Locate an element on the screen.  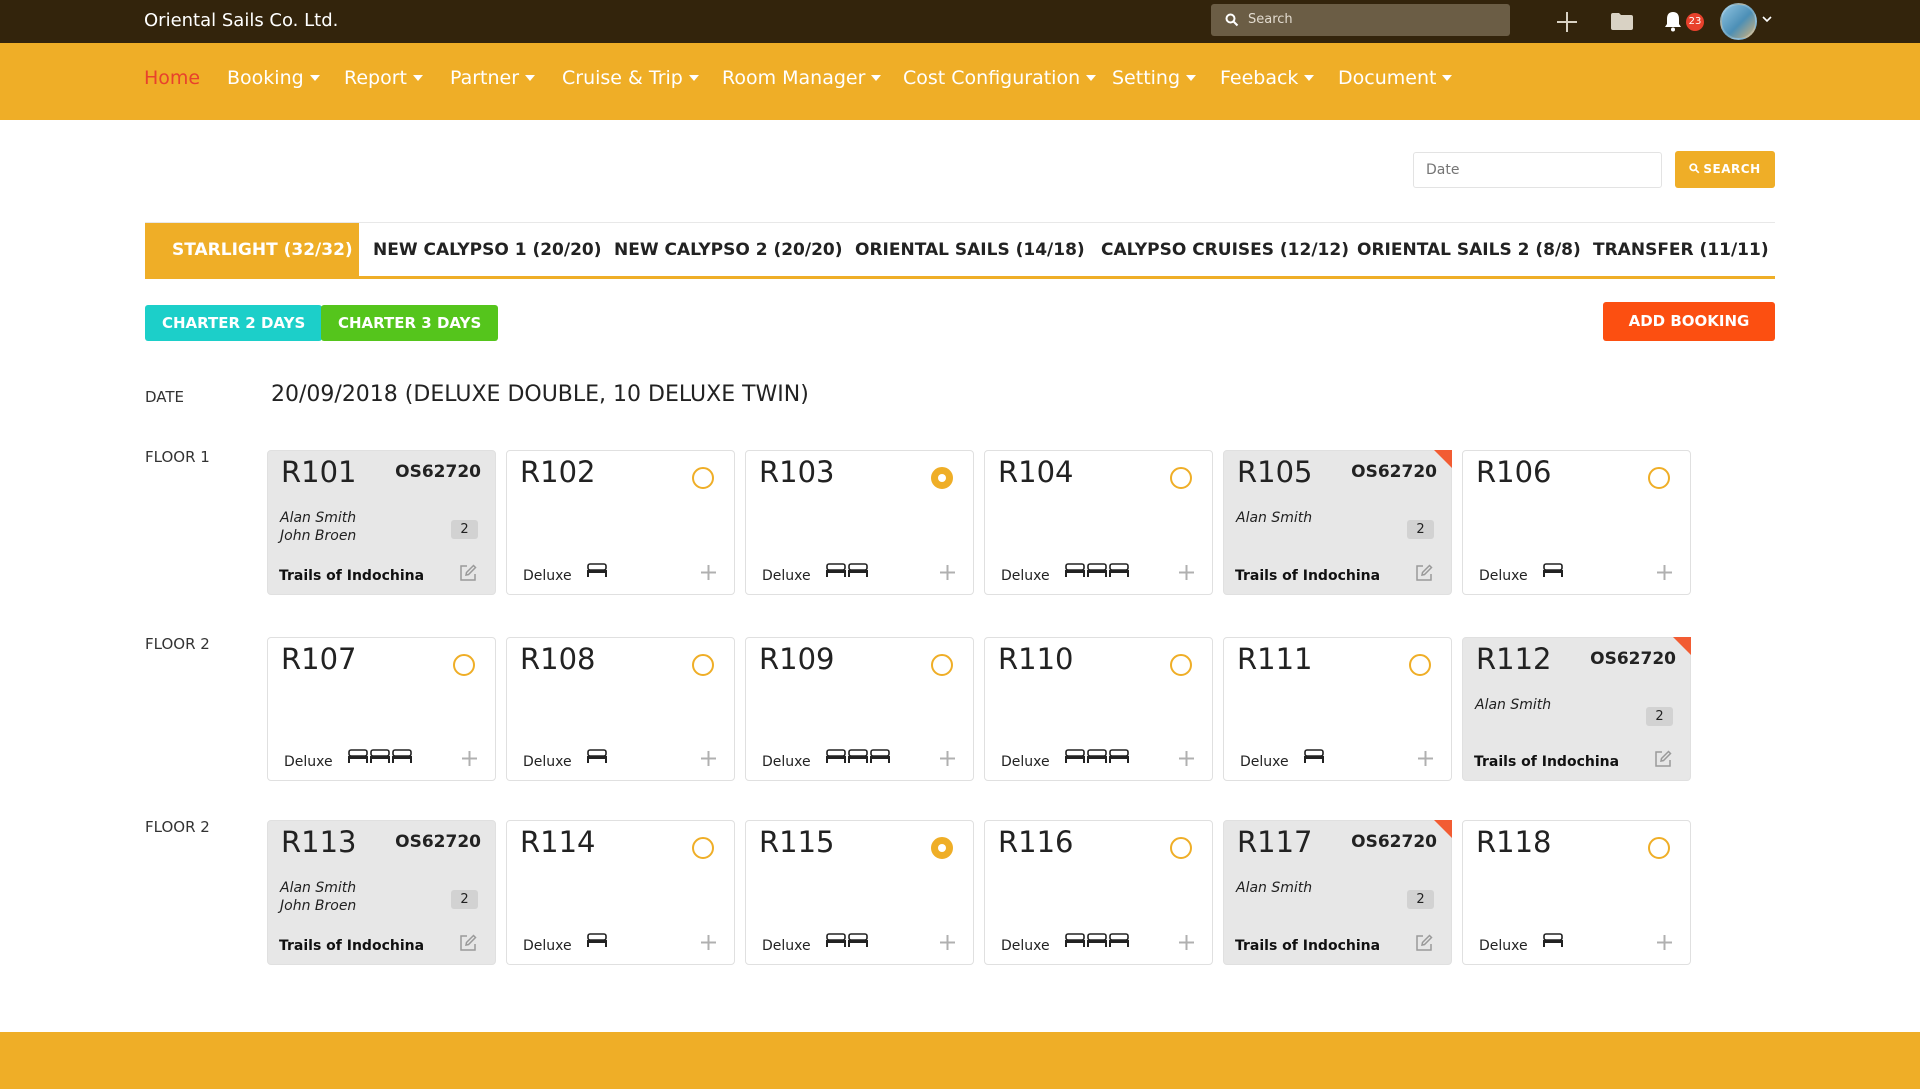
nav-booking: Booking is located at coordinates (273, 78).